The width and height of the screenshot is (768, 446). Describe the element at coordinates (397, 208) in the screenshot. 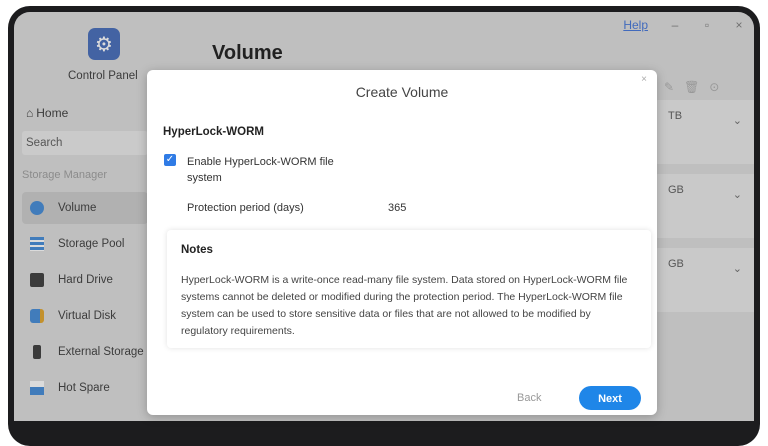

I see `protection-period-value: 365` at that location.